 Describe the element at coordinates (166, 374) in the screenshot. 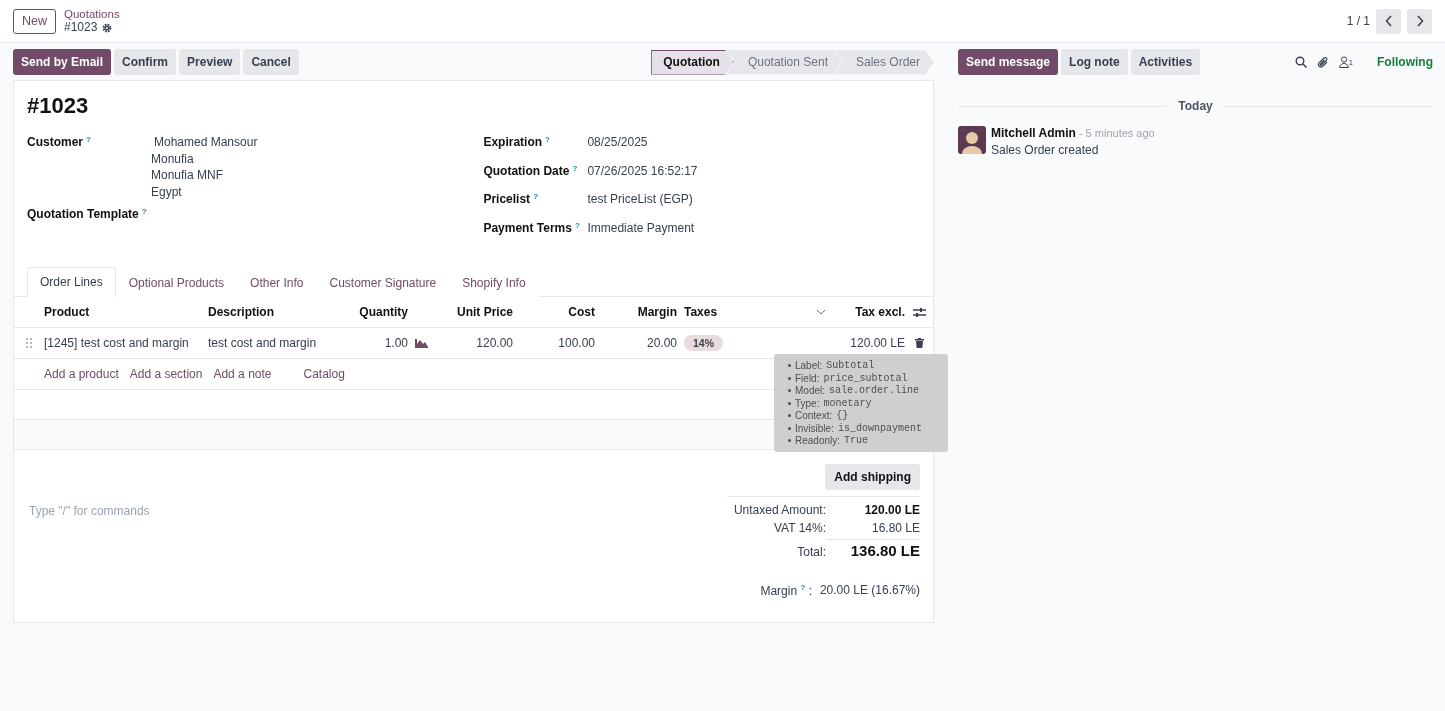

I see `add-line-link: Add a section` at that location.